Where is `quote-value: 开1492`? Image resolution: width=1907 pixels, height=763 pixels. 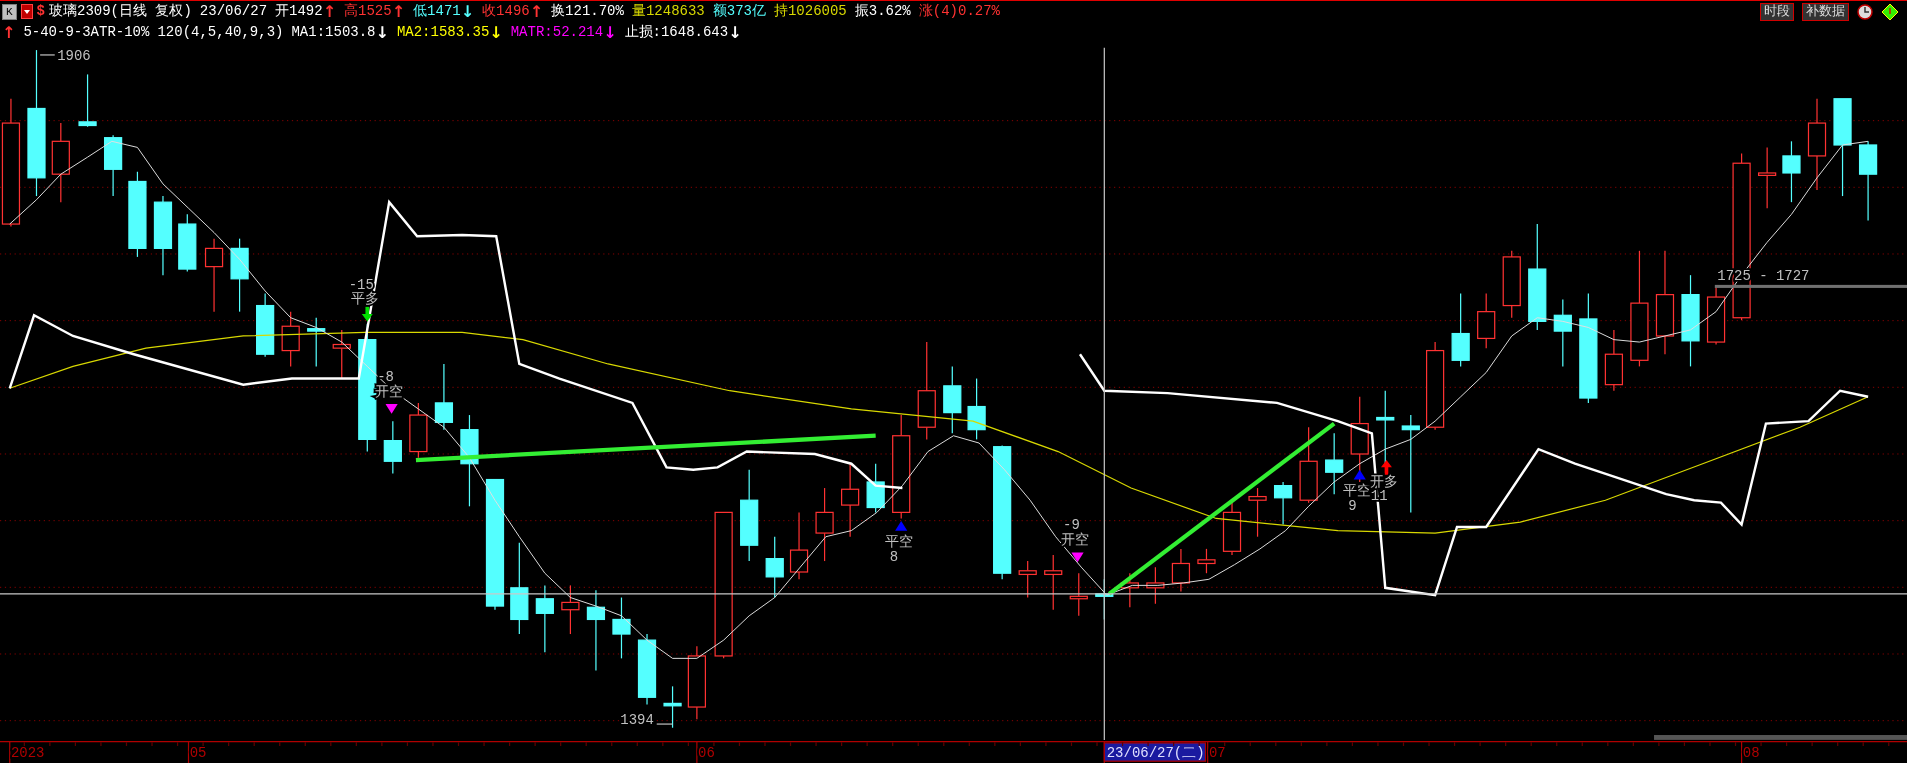
quote-value: 开1492 is located at coordinates (299, 11).